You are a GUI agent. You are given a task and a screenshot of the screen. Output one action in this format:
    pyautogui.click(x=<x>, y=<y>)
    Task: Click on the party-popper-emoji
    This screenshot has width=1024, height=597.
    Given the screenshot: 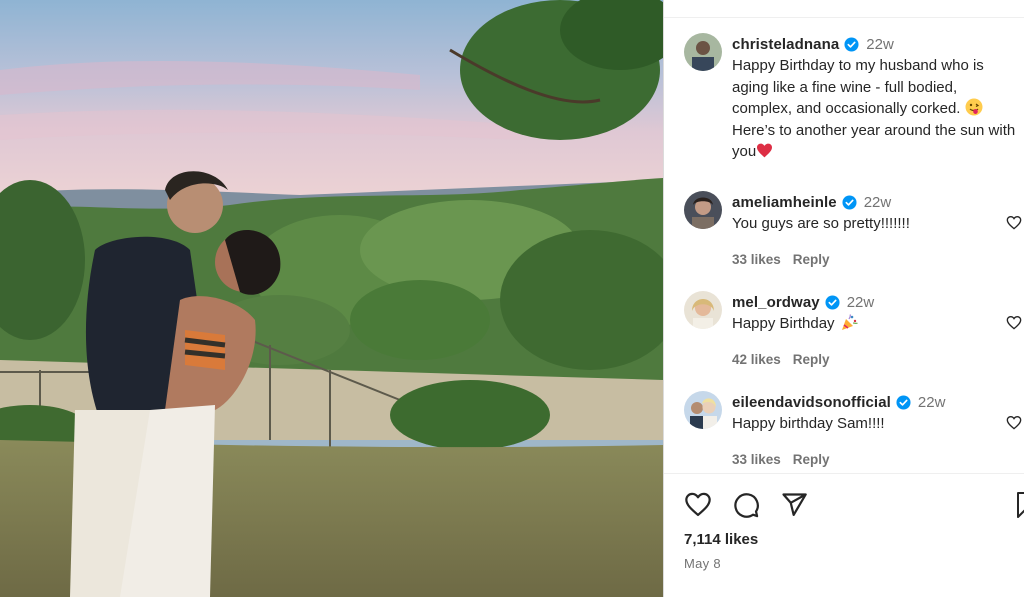 What is the action you would take?
    pyautogui.click(x=849, y=322)
    